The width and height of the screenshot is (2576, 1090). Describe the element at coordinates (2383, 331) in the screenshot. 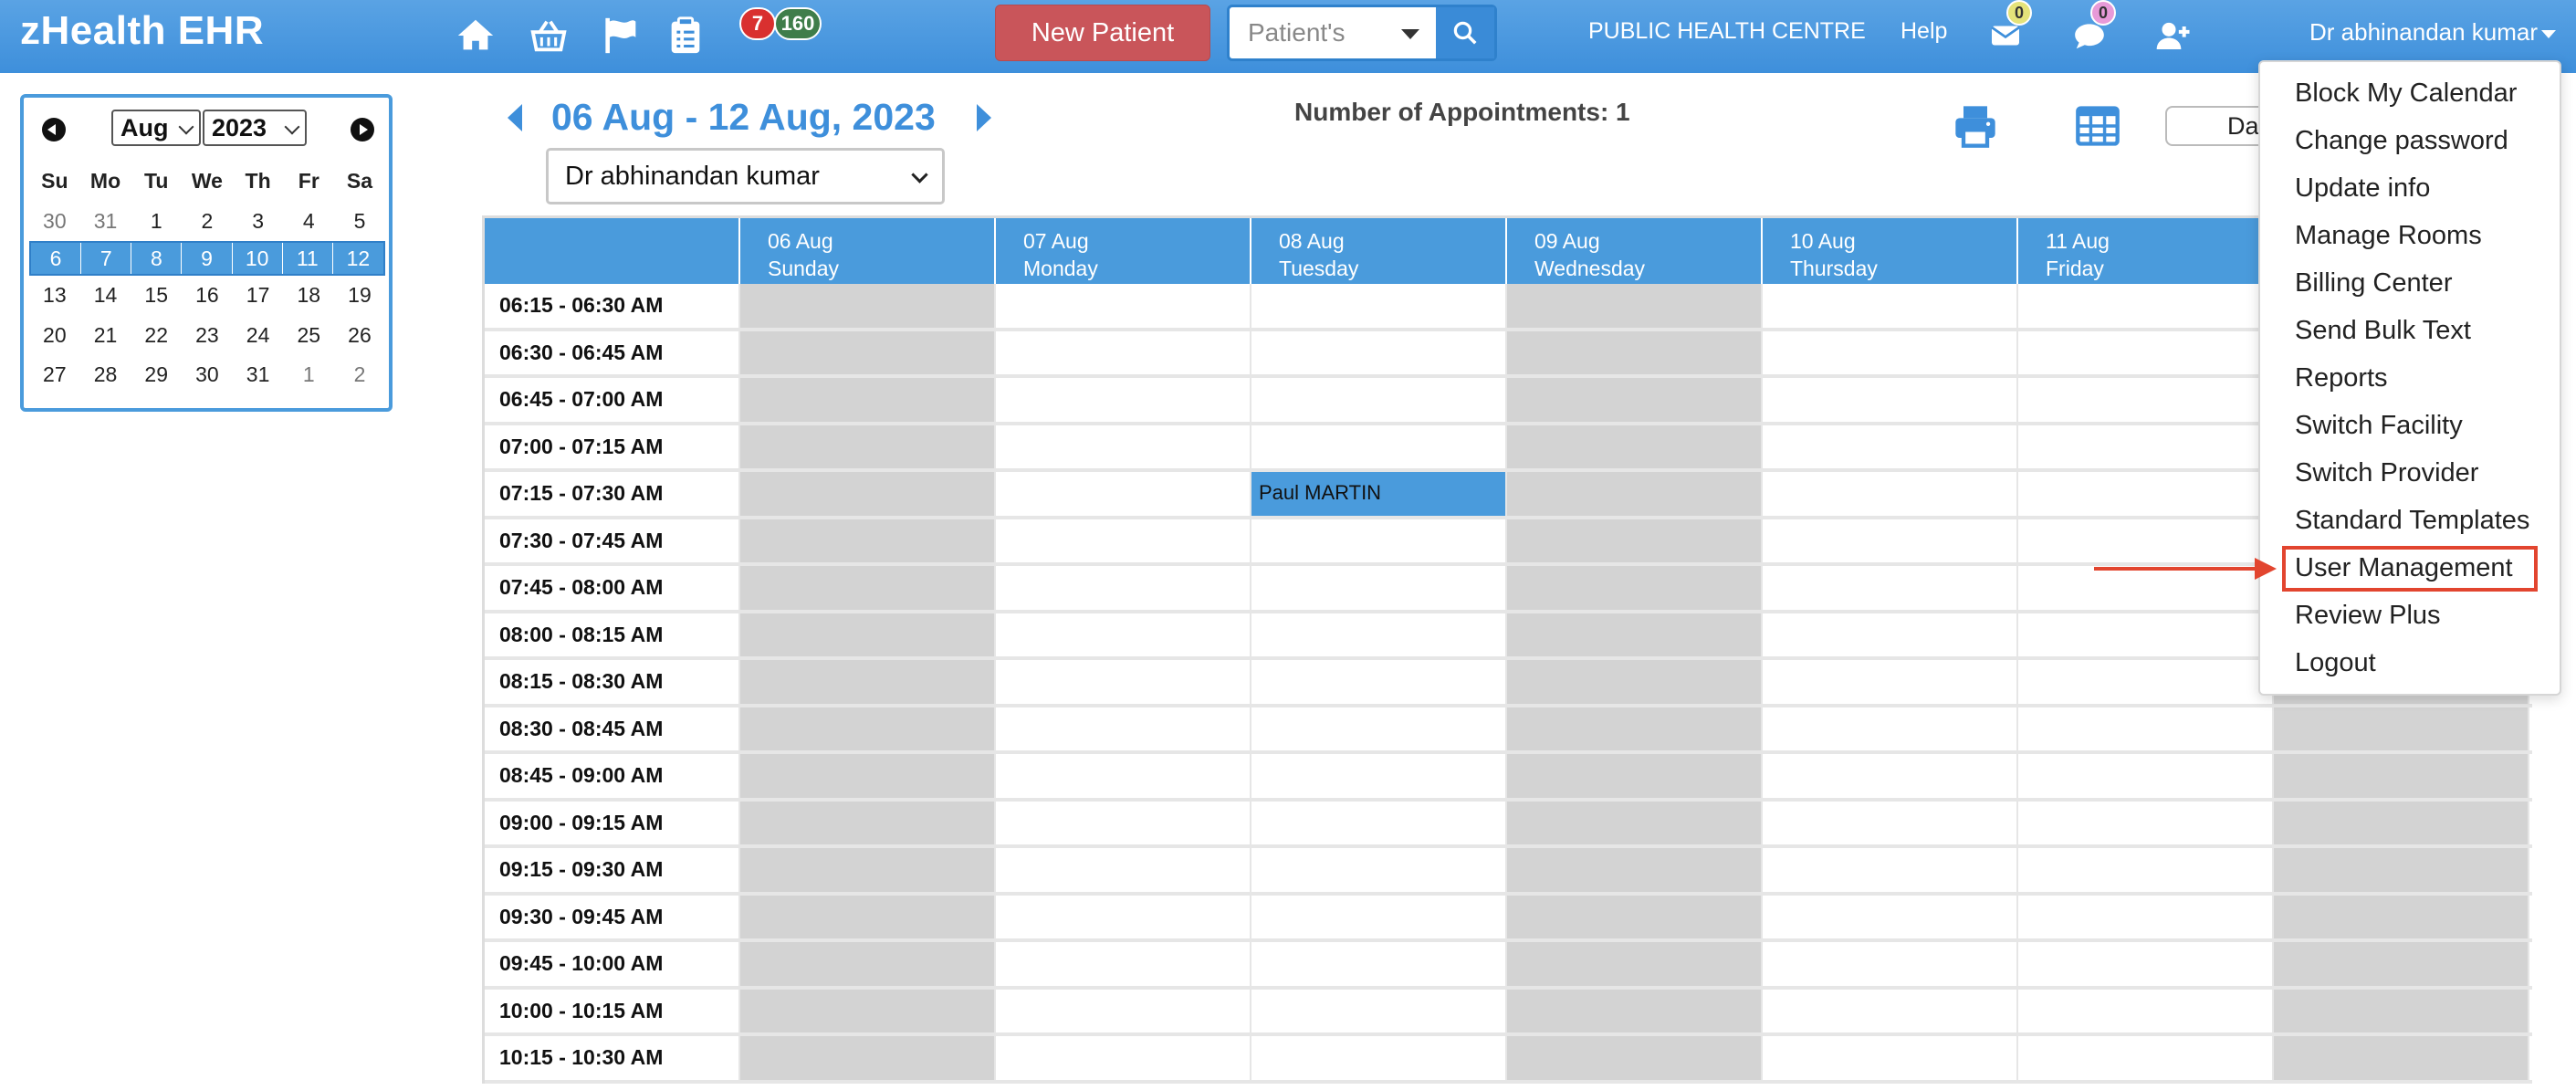

I see `menu-item-send-bulk-text: Send Bulk Text` at that location.